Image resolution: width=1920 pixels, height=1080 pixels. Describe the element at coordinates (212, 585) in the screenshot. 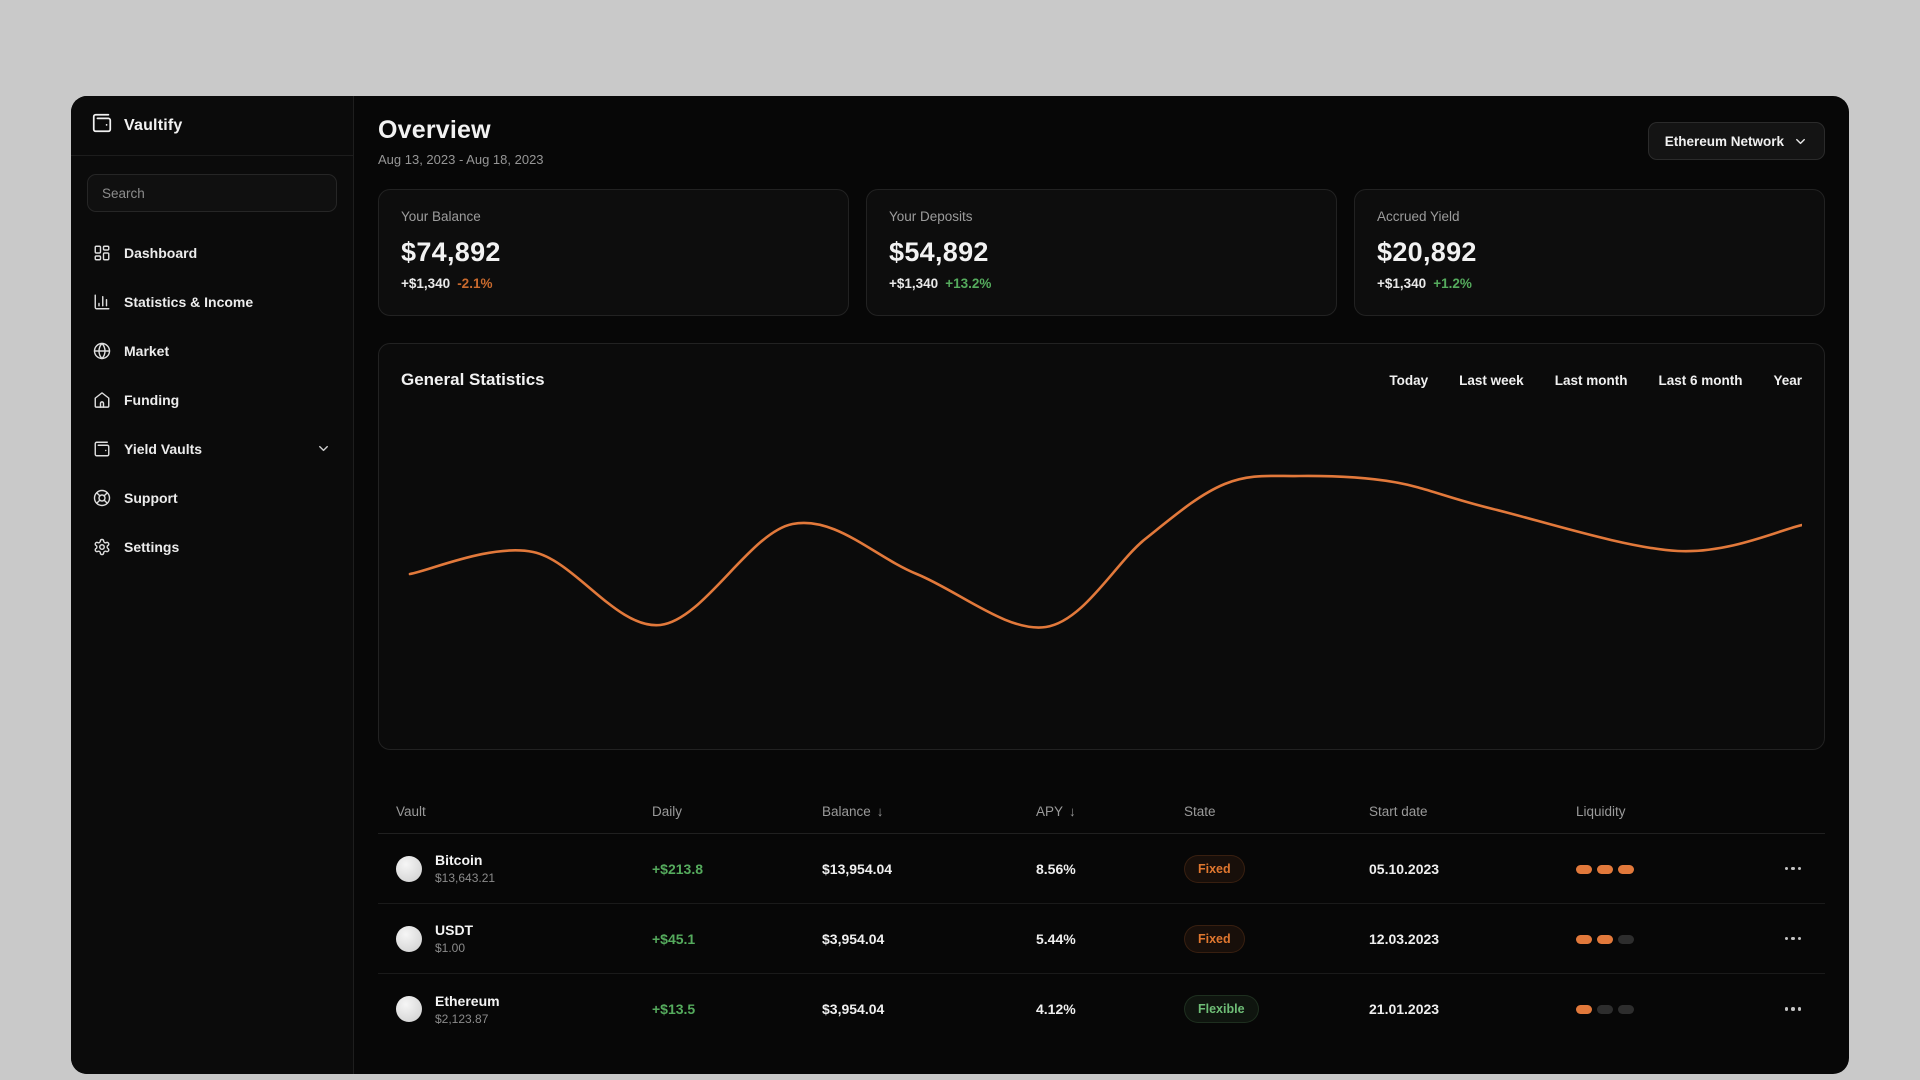

I see `sidebar: Vaultify Dashboard Statistics & Income` at that location.